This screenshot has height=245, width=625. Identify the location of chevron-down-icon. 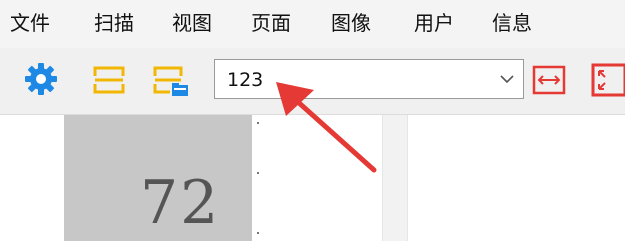
(507, 81).